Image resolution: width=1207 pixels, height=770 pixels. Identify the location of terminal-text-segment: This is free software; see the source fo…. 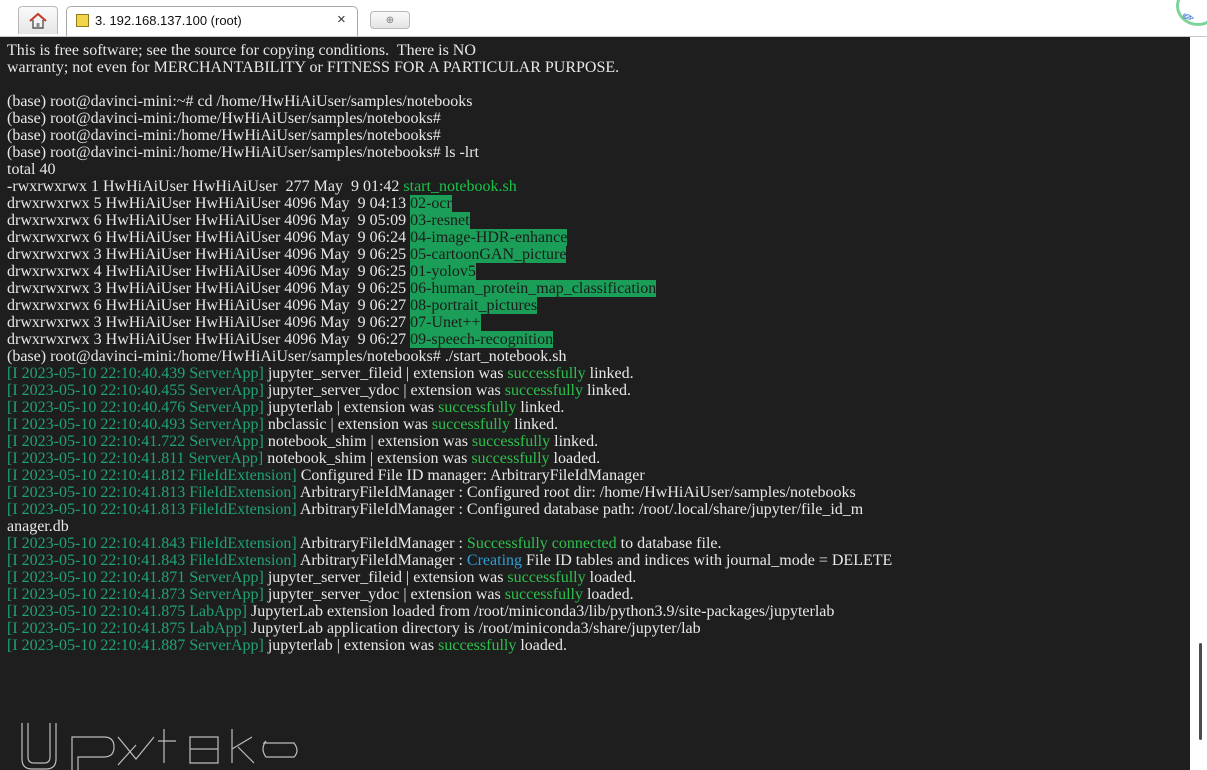
(241, 50).